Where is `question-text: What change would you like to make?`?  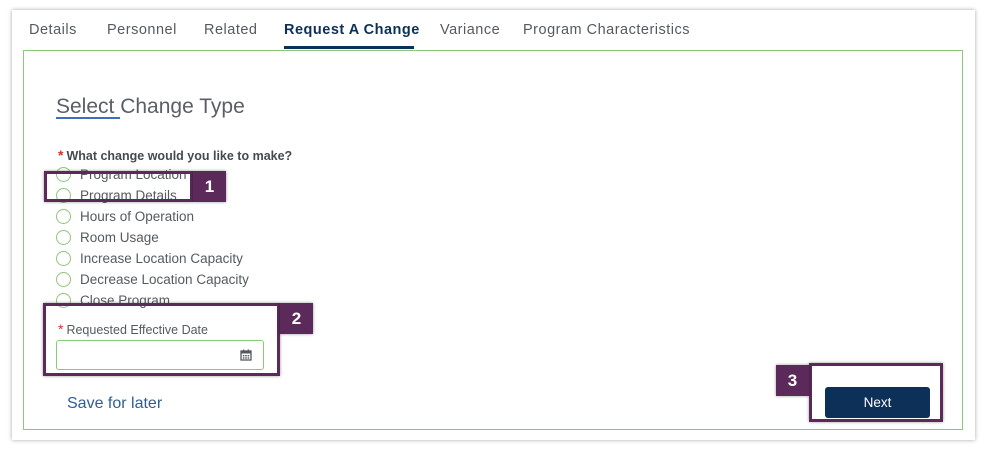
question-text: What change would you like to make? is located at coordinates (179, 156).